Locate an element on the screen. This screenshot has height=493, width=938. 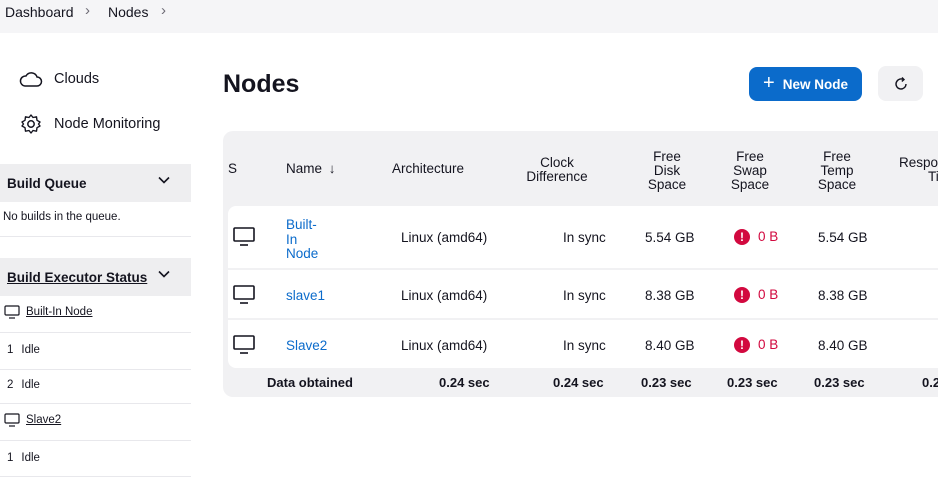
column-header-name: Name ↓ is located at coordinates (311, 169).